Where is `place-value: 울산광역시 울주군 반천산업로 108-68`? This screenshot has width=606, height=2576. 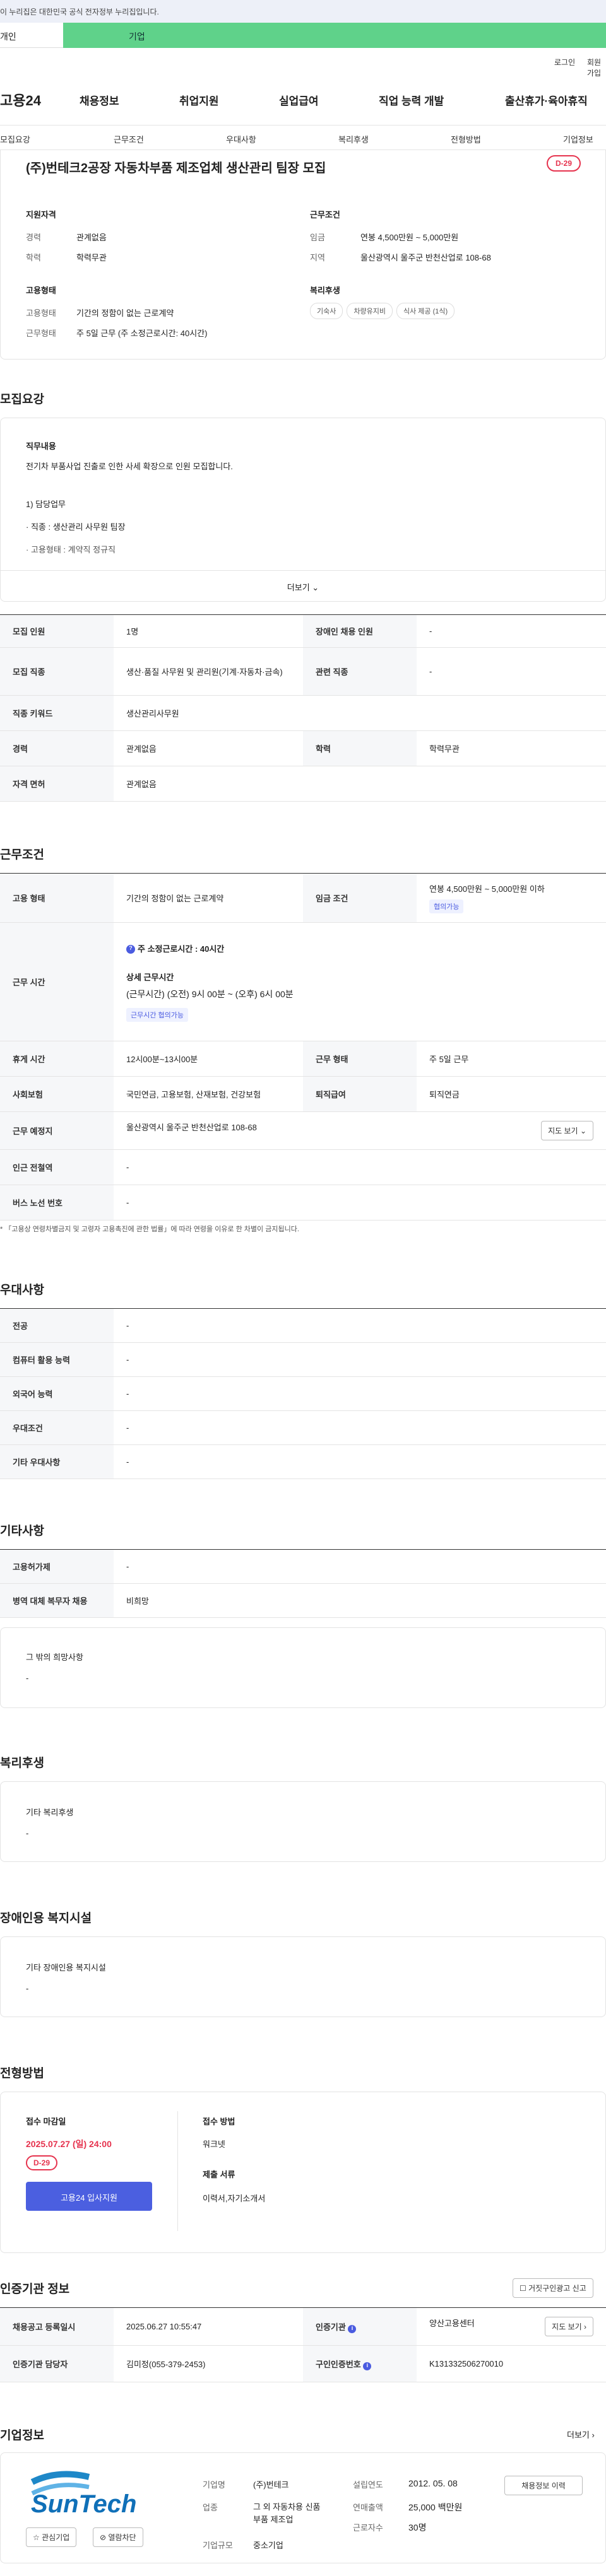 place-value: 울산광역시 울주군 반천산업로 108-68 is located at coordinates (191, 1127).